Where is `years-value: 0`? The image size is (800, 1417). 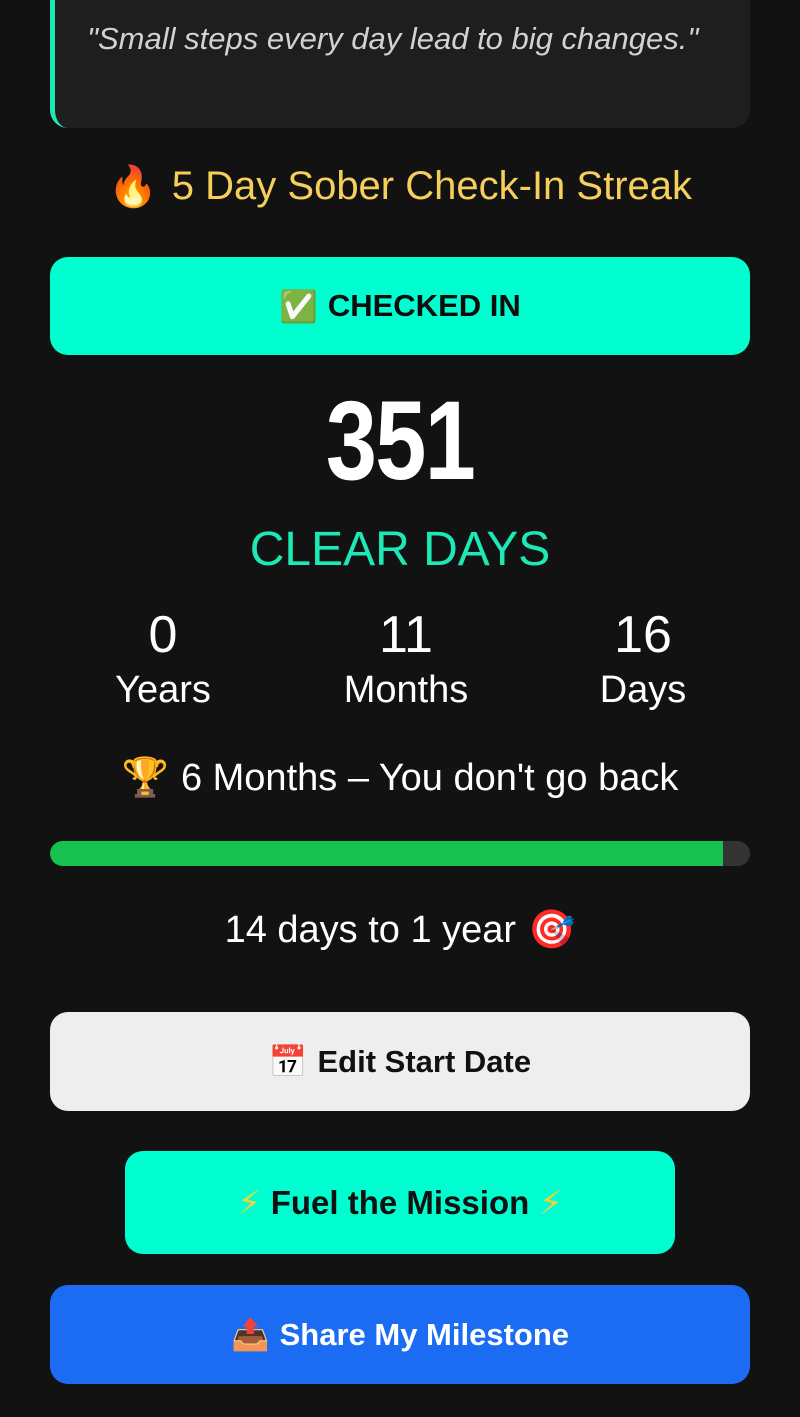 years-value: 0 is located at coordinates (163, 635).